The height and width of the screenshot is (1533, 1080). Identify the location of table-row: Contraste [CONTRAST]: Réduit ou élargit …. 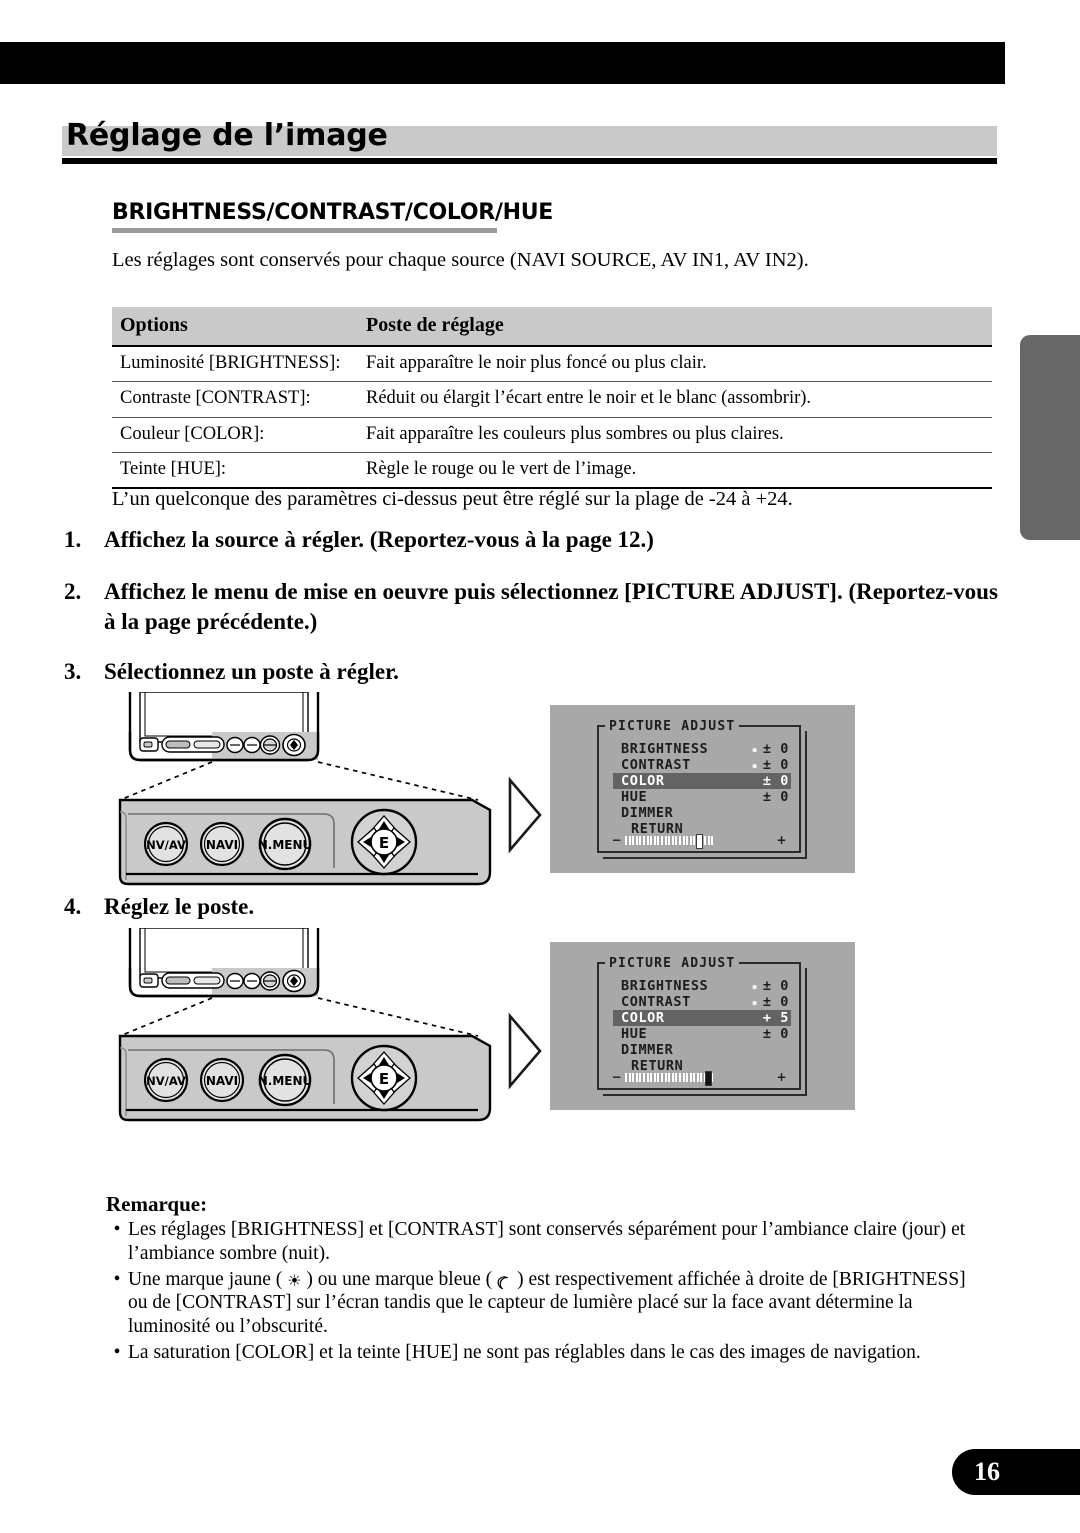
(552, 399).